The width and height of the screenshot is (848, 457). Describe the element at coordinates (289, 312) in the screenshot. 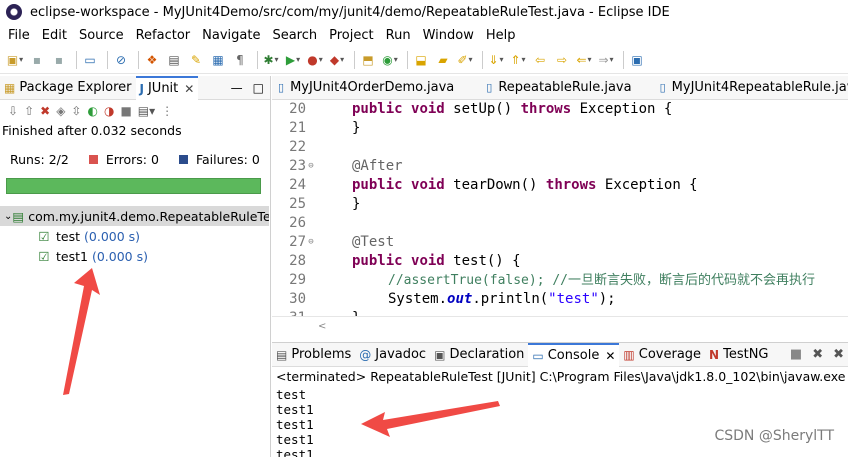

I see `line-number: 31` at that location.